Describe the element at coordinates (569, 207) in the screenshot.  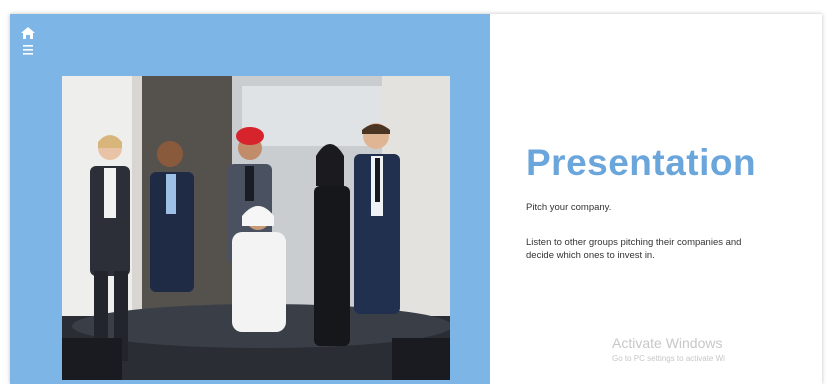
I see `subtitle-text: Pitch your company.` at that location.